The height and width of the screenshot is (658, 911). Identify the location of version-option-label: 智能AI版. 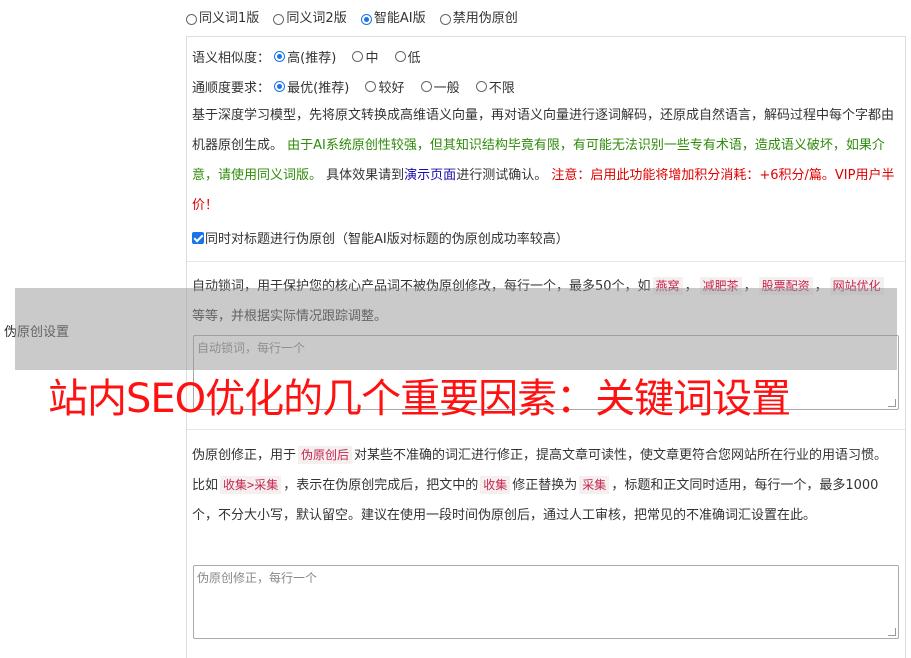
(399, 18).